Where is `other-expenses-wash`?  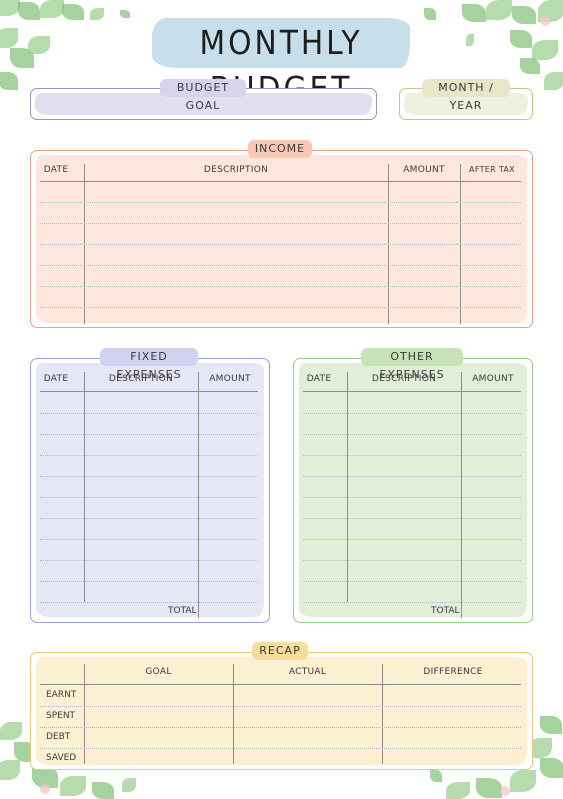
other-expenses-wash is located at coordinates (413, 490).